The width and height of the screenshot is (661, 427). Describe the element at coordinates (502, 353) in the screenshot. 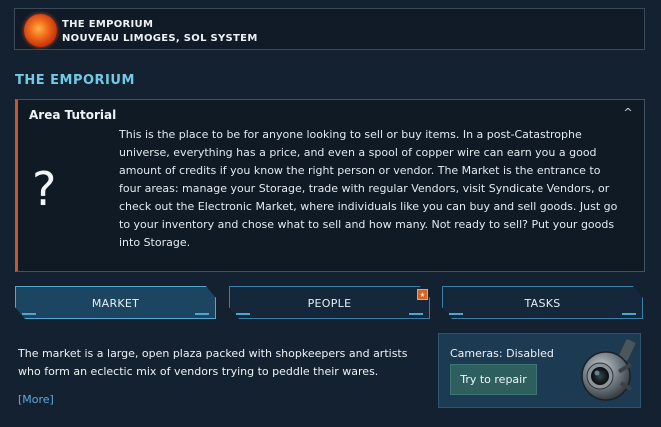

I see `camera-status: Cameras: Disabled` at that location.